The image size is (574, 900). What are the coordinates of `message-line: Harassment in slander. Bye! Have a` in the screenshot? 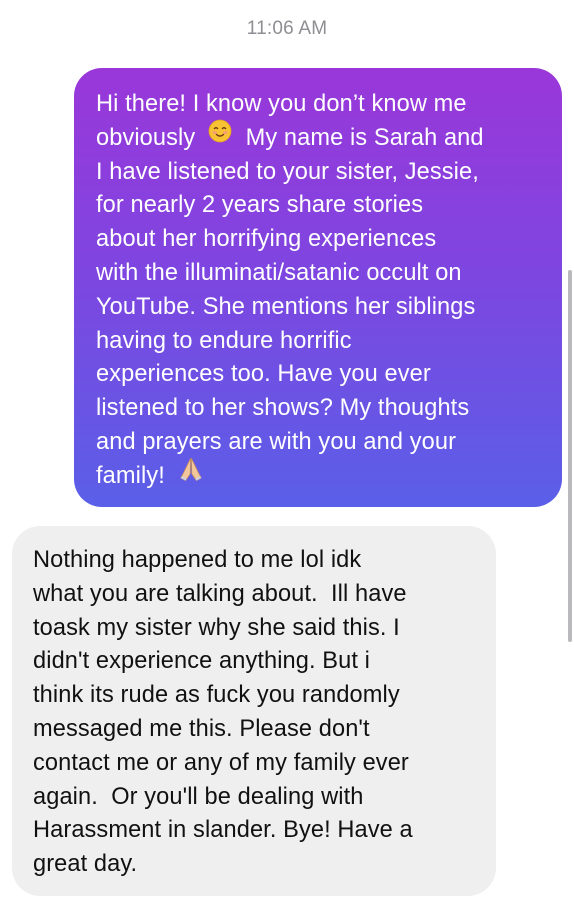 It's located at (223, 830).